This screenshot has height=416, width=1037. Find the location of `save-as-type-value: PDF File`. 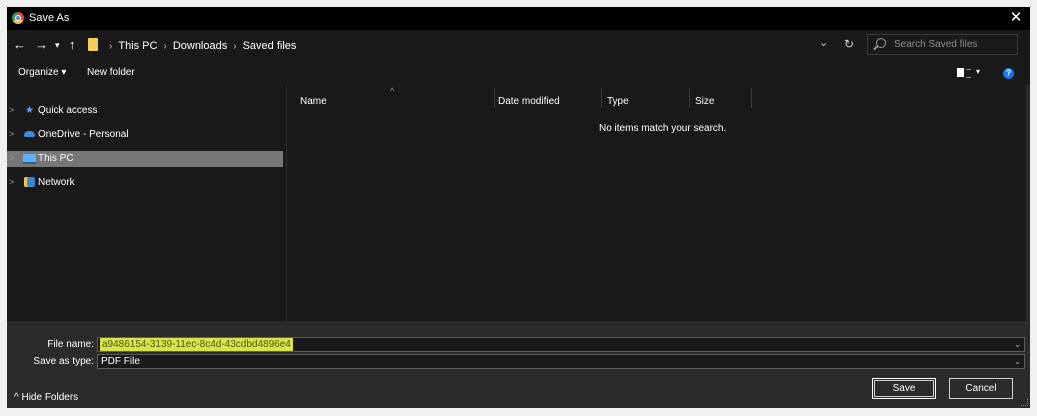

save-as-type-value: PDF File is located at coordinates (120, 361).